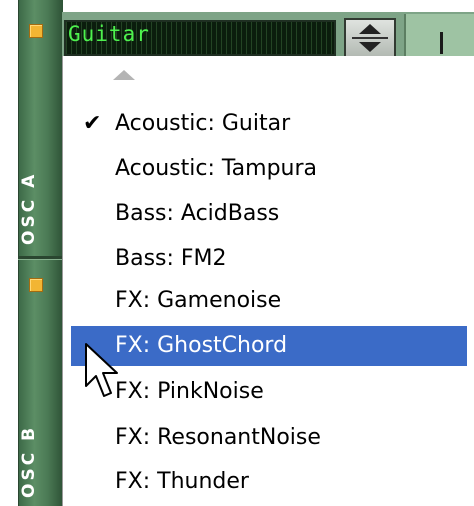 Image resolution: width=474 pixels, height=506 pixels. I want to click on menu-item-label: Acoustic: Guitar, so click(203, 123).